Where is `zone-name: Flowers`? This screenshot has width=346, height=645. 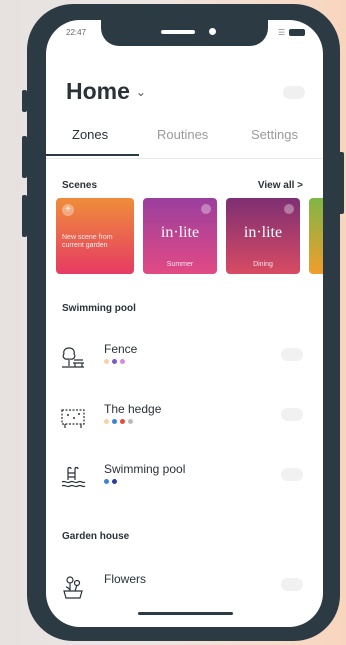
zone-name: Flowers is located at coordinates (125, 579).